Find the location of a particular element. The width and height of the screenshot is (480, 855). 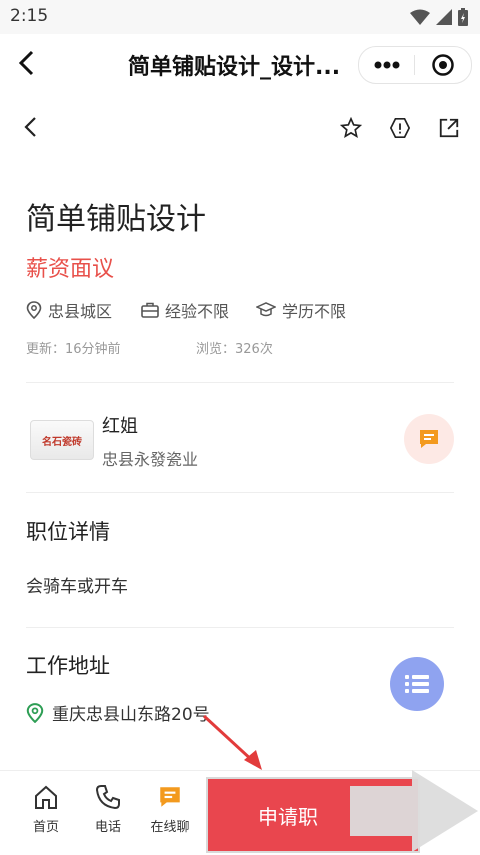

back-icon is located at coordinates (27, 63).